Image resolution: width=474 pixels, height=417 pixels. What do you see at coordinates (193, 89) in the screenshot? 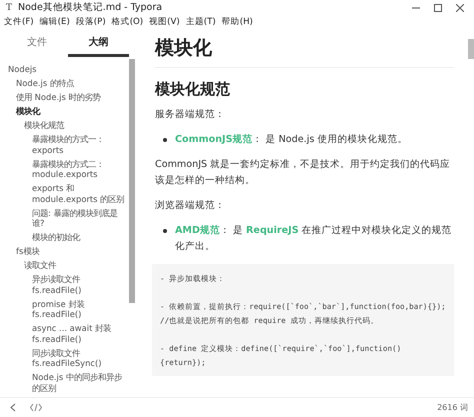
I see `subheading: 模块化规范` at bounding box center [193, 89].